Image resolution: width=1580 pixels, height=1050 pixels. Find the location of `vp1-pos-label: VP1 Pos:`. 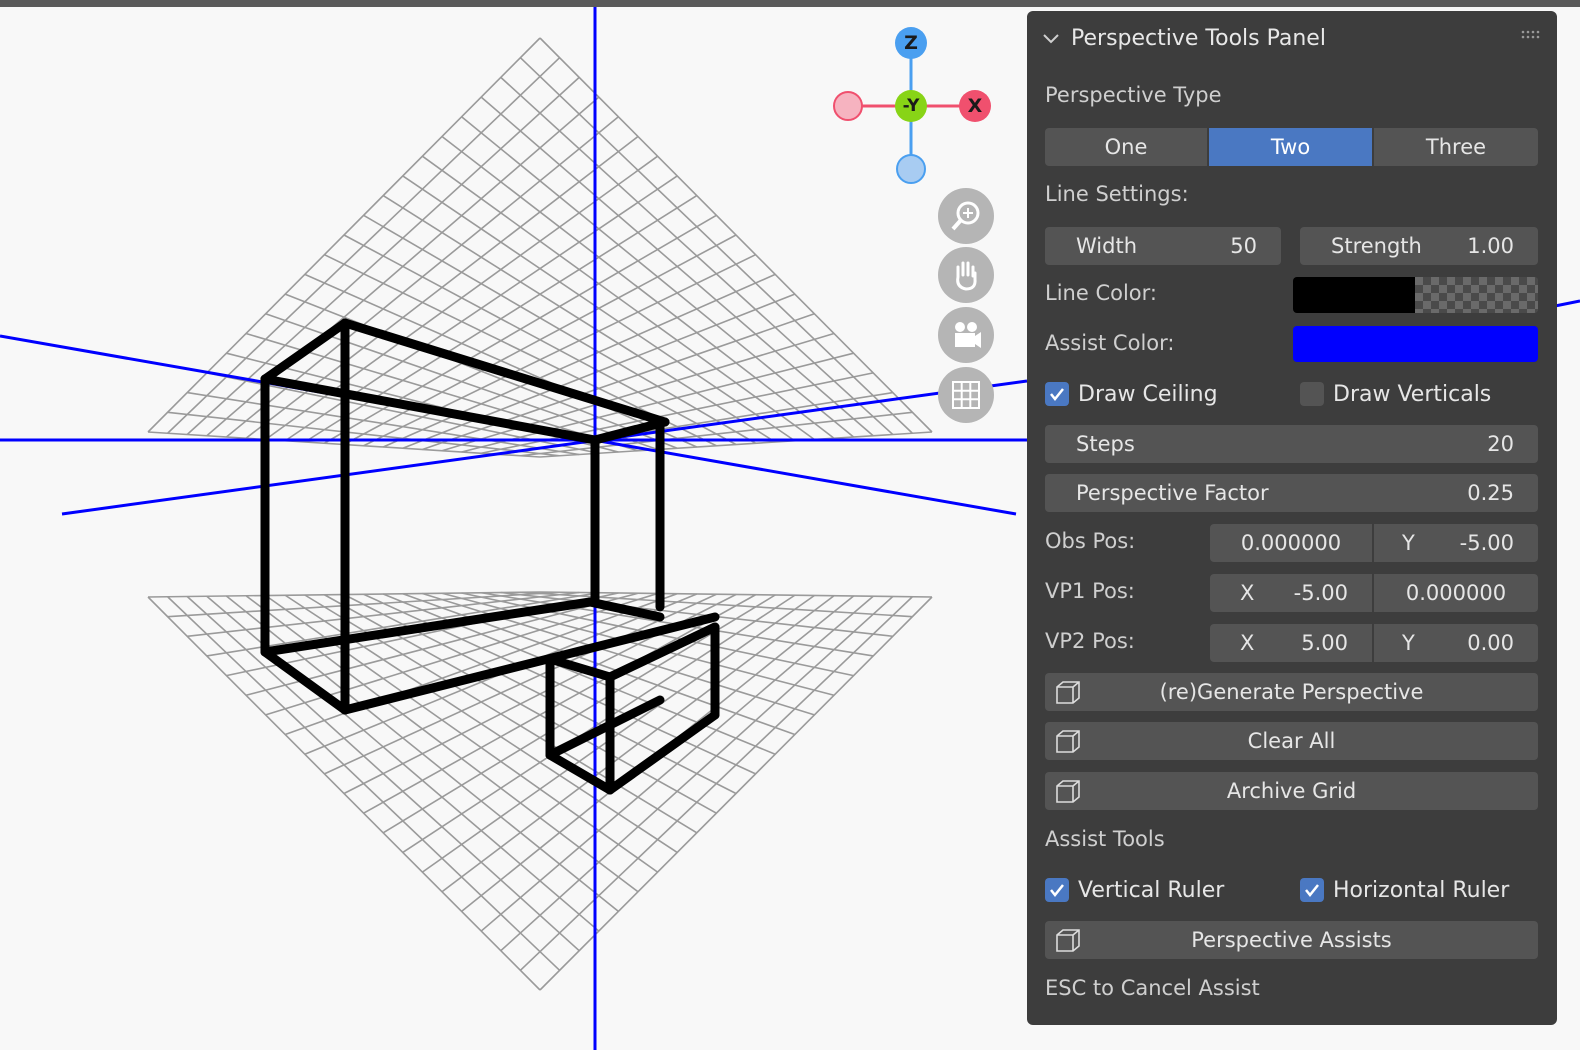

vp1-pos-label: VP1 Pos: is located at coordinates (1090, 591).